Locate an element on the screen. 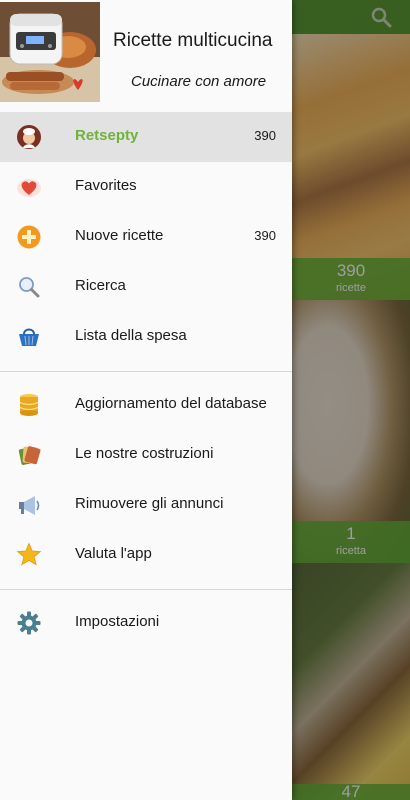 The height and width of the screenshot is (800, 410). menu-item-recipes: Retsepty 390 is located at coordinates (146, 137).